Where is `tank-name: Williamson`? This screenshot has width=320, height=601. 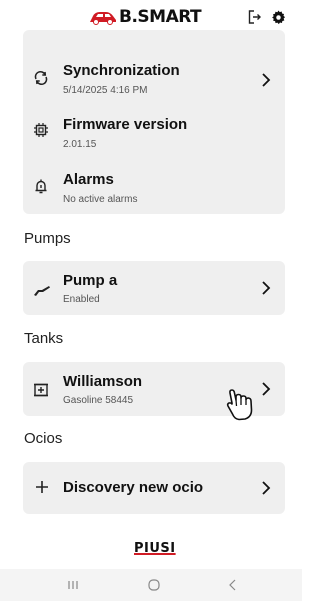 tank-name: Williamson is located at coordinates (103, 381).